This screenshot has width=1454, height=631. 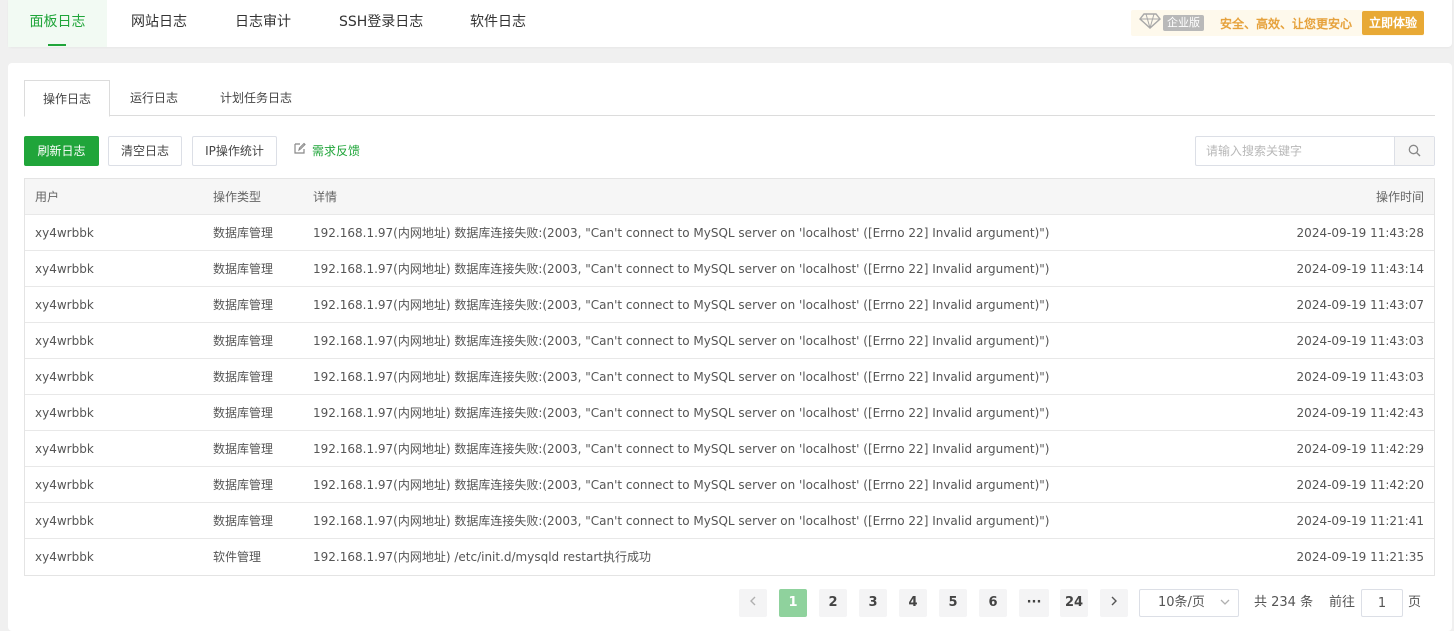 What do you see at coordinates (993, 603) in the screenshot?
I see `page-6-button: 6` at bounding box center [993, 603].